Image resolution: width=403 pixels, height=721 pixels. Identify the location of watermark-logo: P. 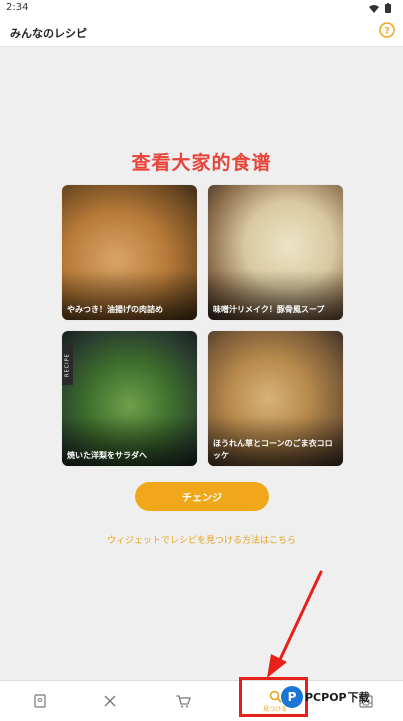
(292, 697).